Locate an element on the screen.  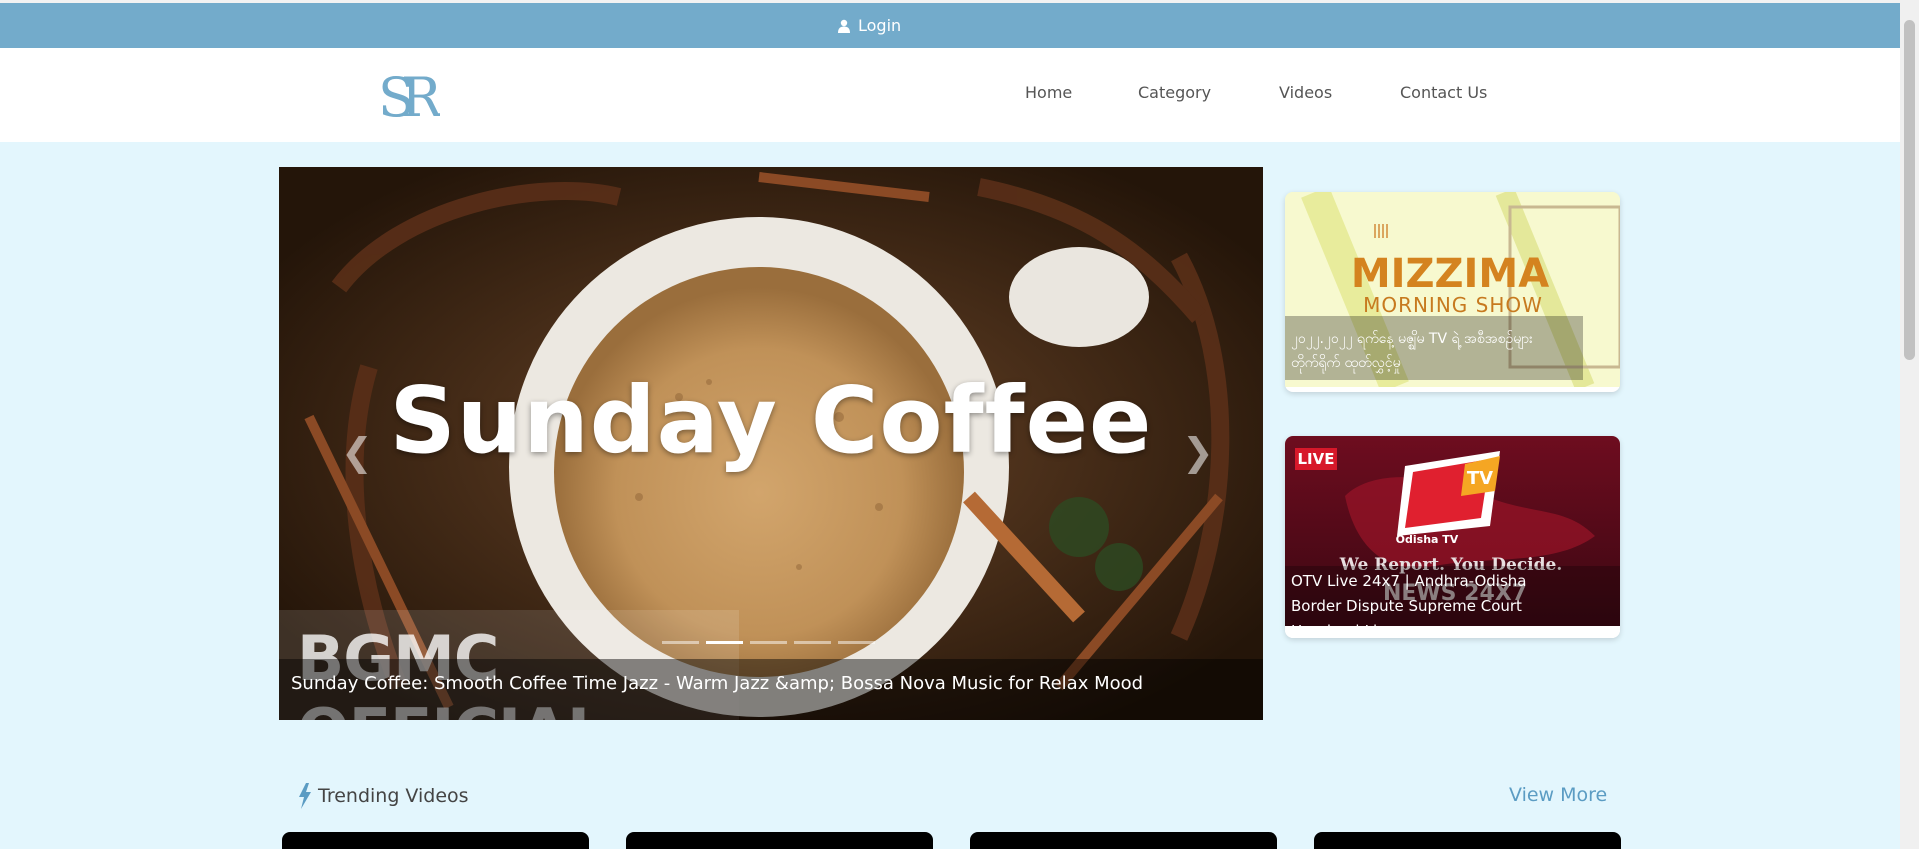
carousel-indicators is located at coordinates (768, 642).